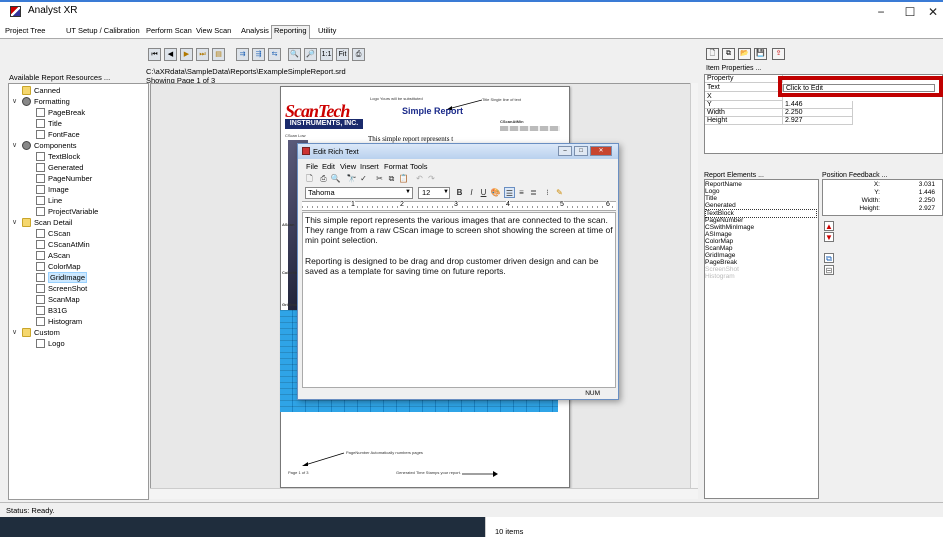 The width and height of the screenshot is (943, 537). Describe the element at coordinates (559, 192) in the screenshot. I see `highlight-icon: ✎` at that location.